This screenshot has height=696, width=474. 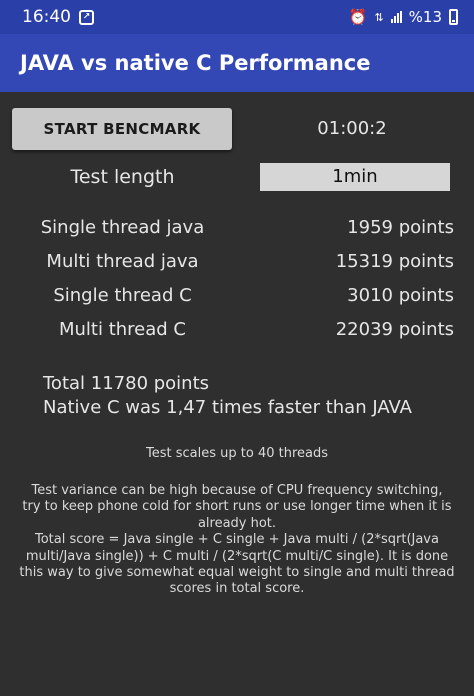 What do you see at coordinates (227, 407) in the screenshot?
I see `speed-comparison: Native C was 1,47 times faster than JAVA` at bounding box center [227, 407].